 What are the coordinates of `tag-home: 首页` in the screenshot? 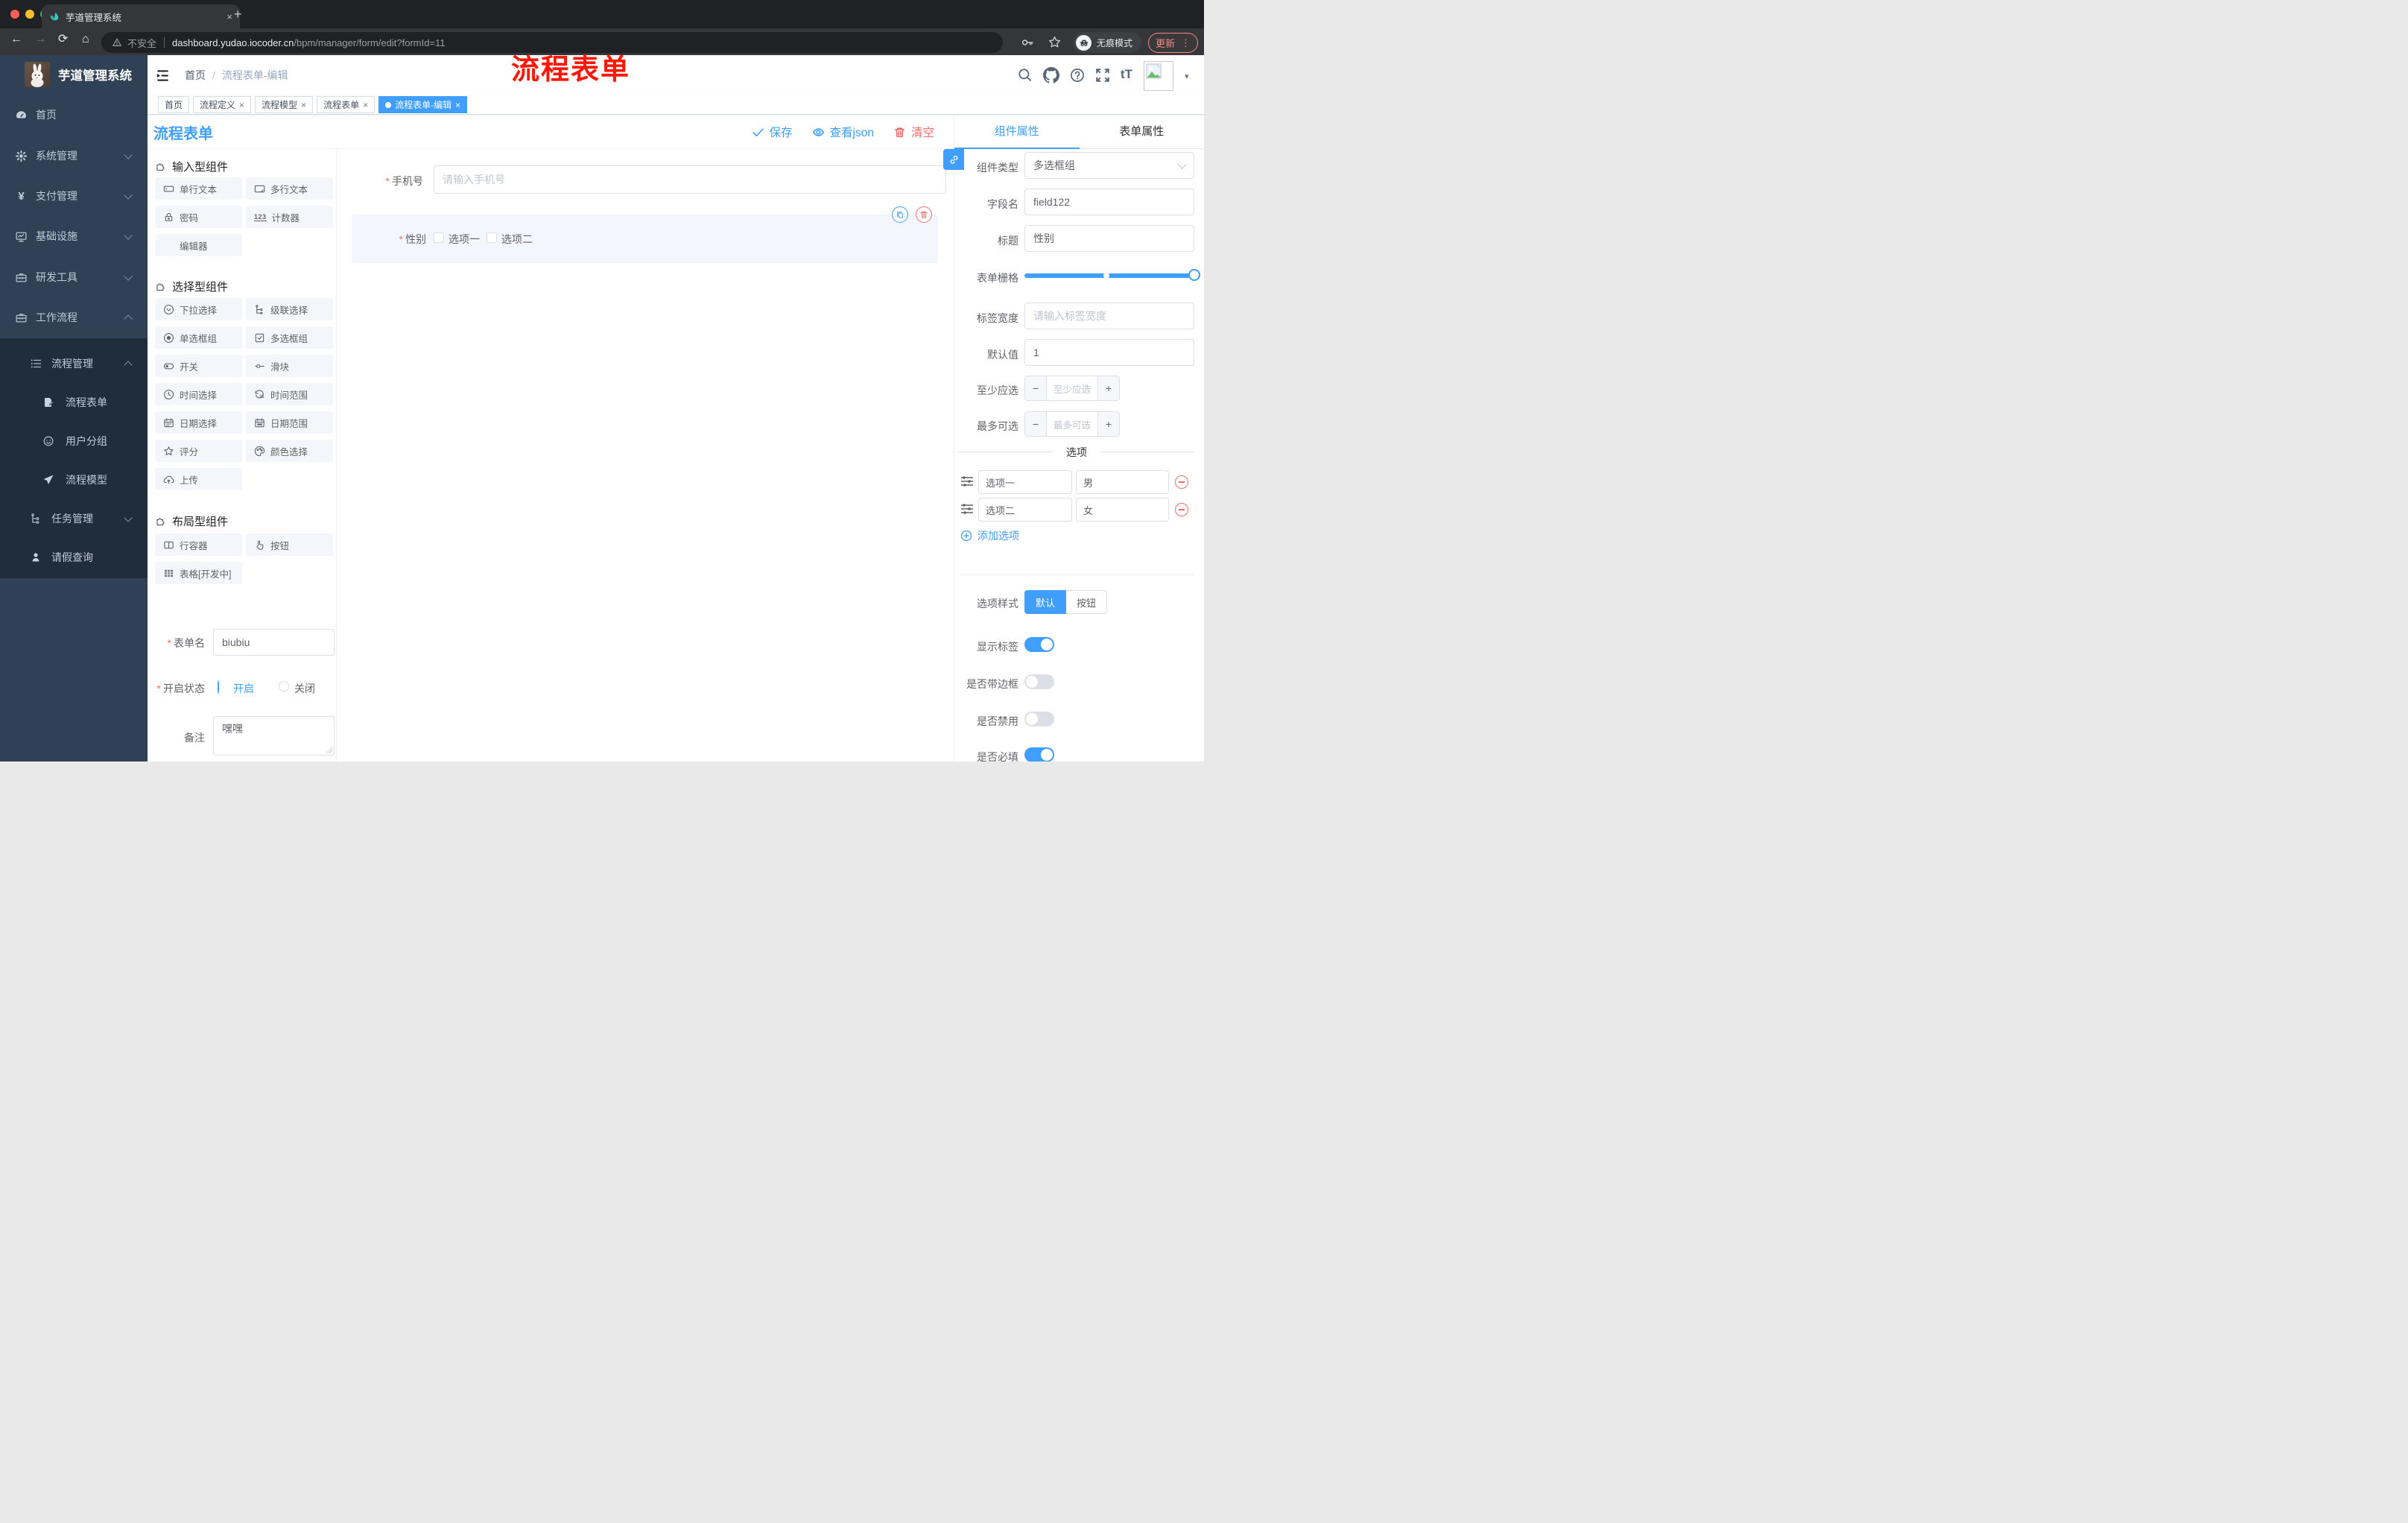 It's located at (174, 105).